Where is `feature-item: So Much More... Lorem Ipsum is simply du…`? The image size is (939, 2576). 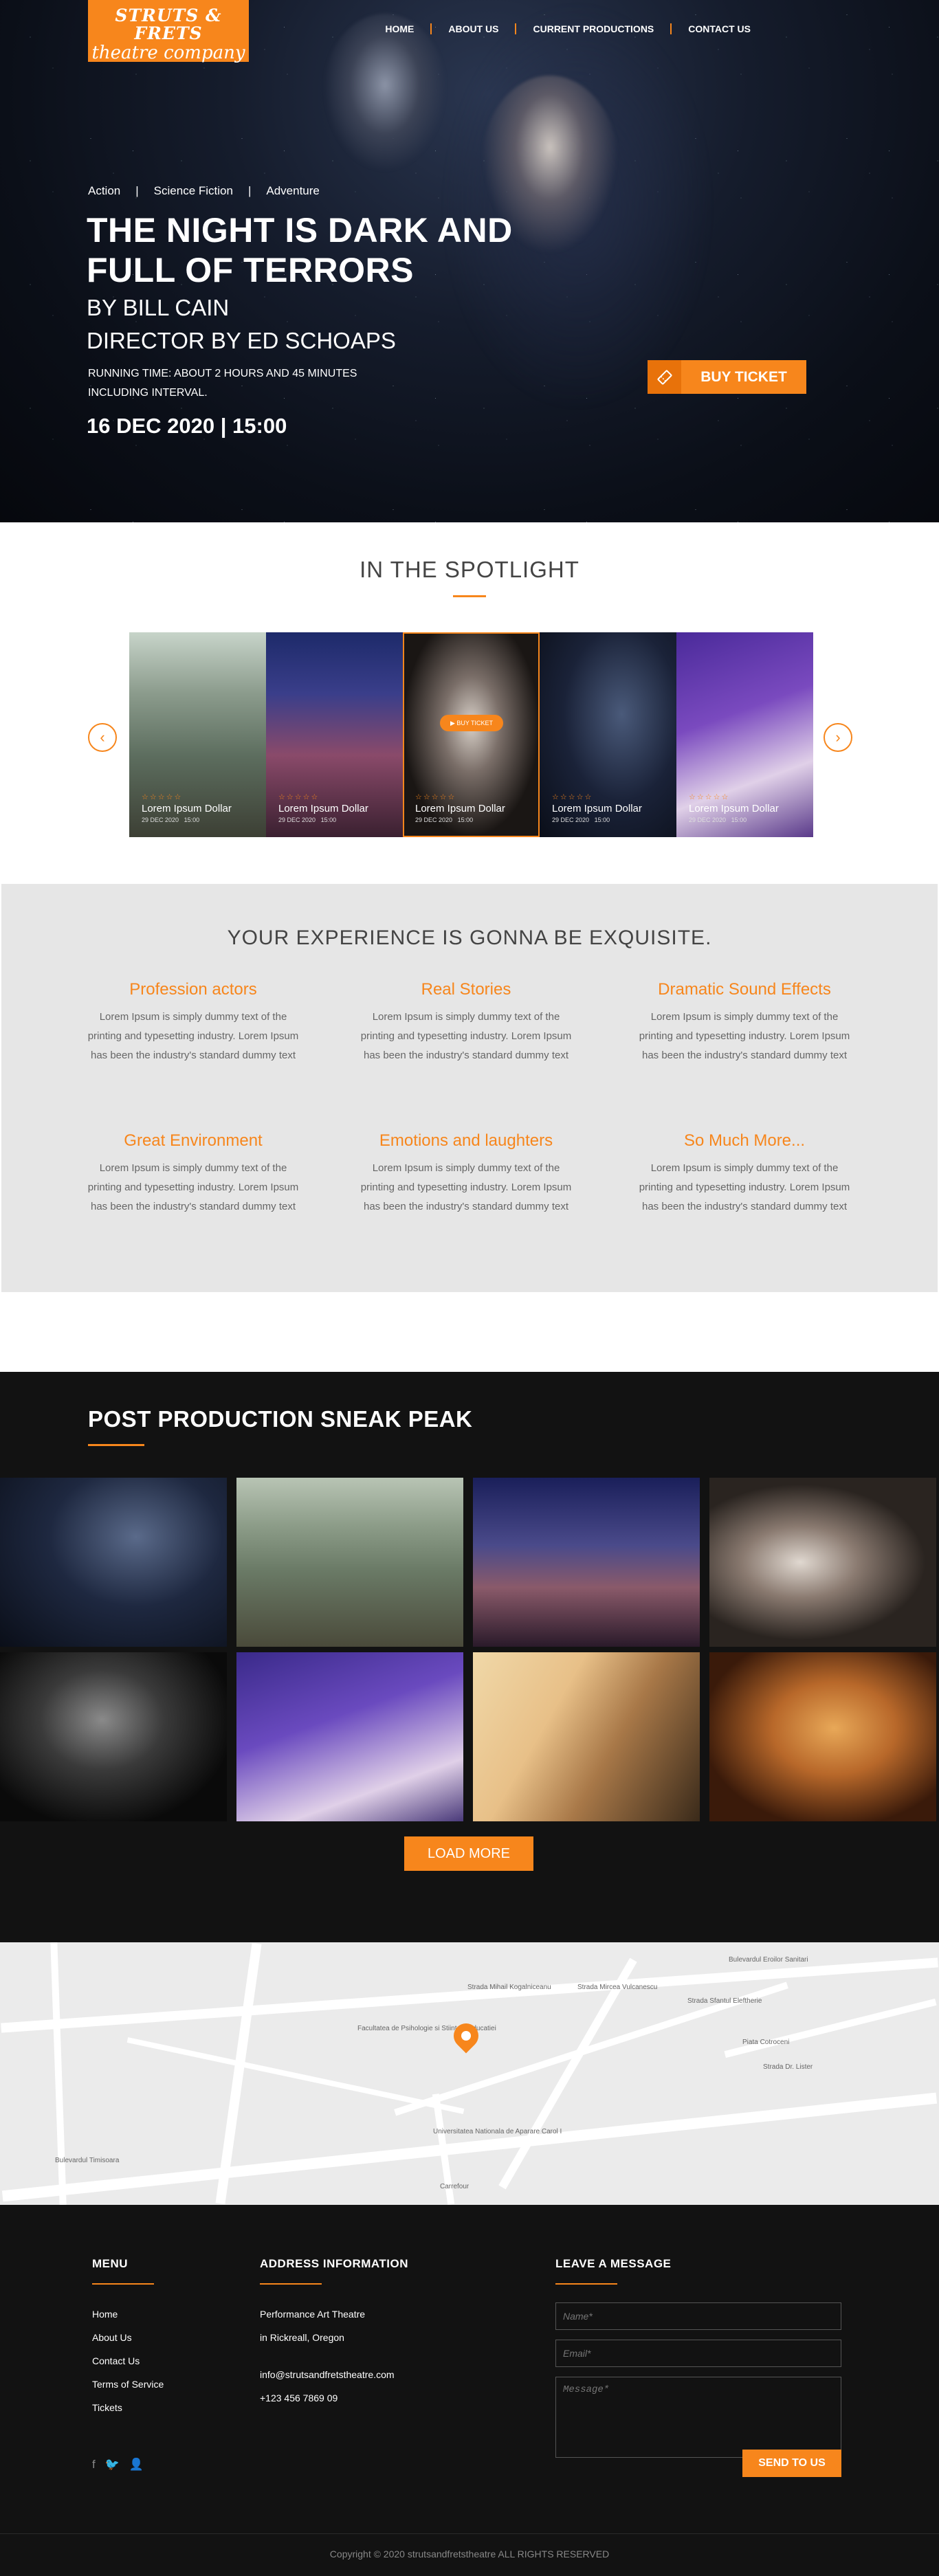
feature-item: So Much More... Lorem Ipsum is simply du… is located at coordinates (744, 1174).